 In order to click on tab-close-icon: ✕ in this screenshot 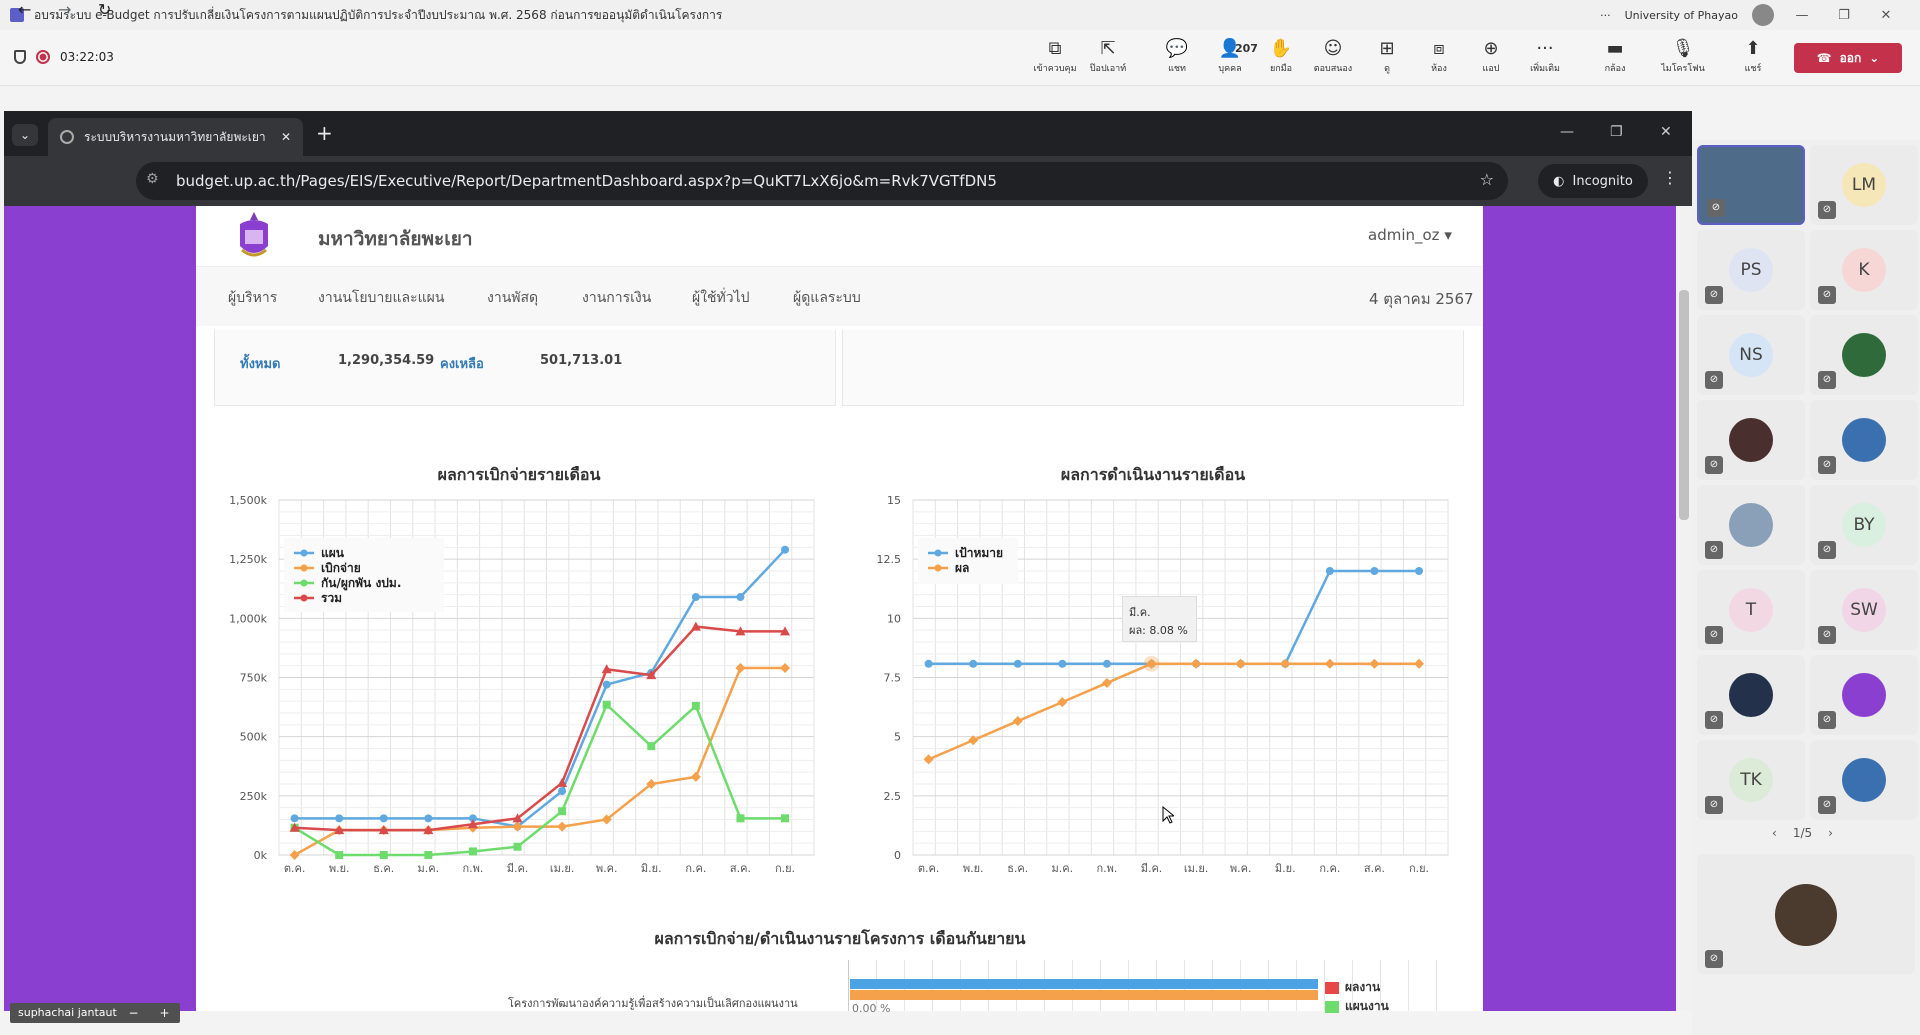, I will do `click(286, 137)`.